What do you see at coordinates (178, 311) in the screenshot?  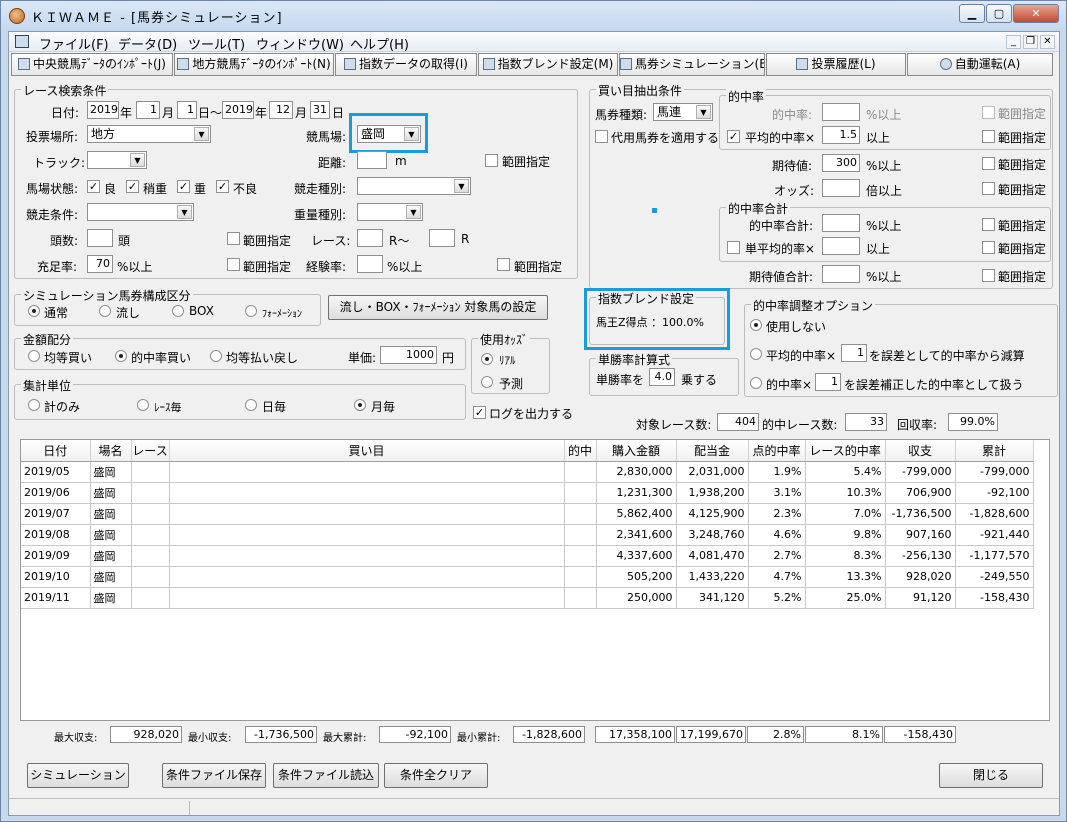 I see `sim-type-radio-box` at bounding box center [178, 311].